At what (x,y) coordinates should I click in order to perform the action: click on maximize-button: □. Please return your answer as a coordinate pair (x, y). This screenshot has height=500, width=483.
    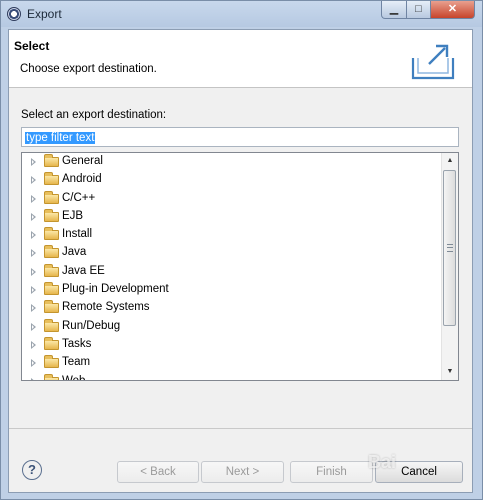
    Looking at the image, I should click on (418, 10).